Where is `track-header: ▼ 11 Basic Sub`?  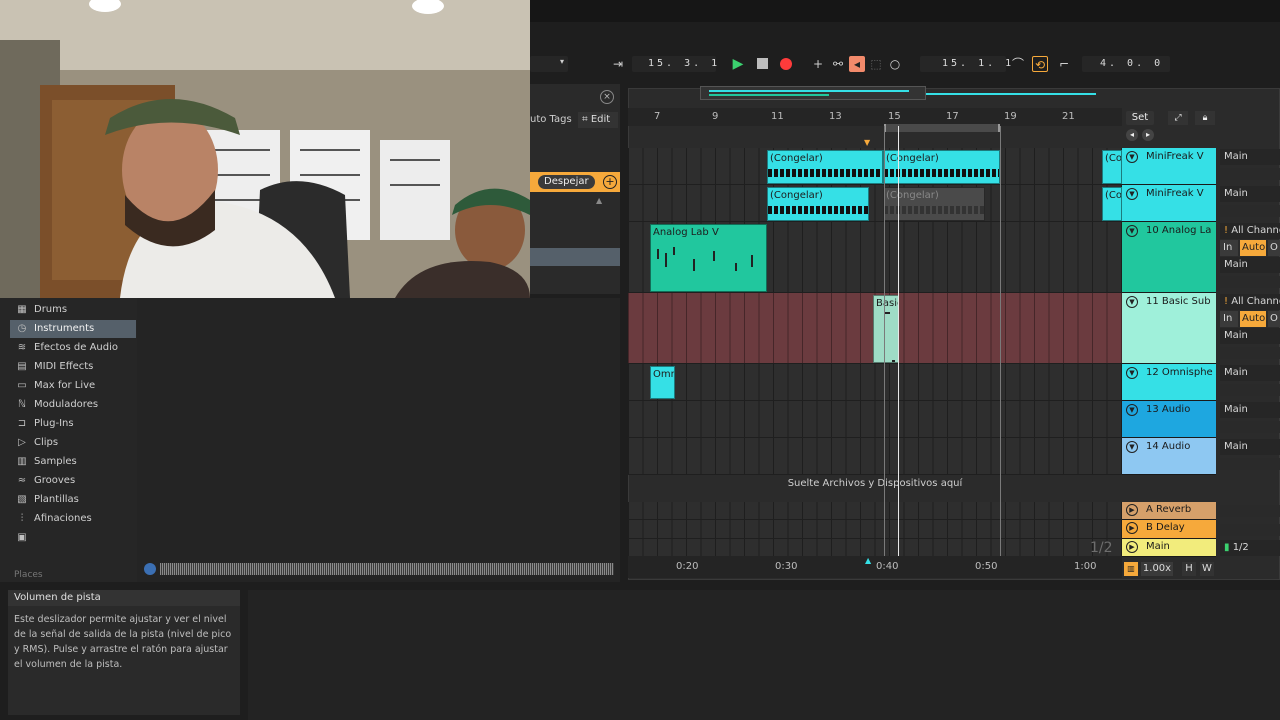
track-header: ▼ 11 Basic Sub is located at coordinates (1169, 328).